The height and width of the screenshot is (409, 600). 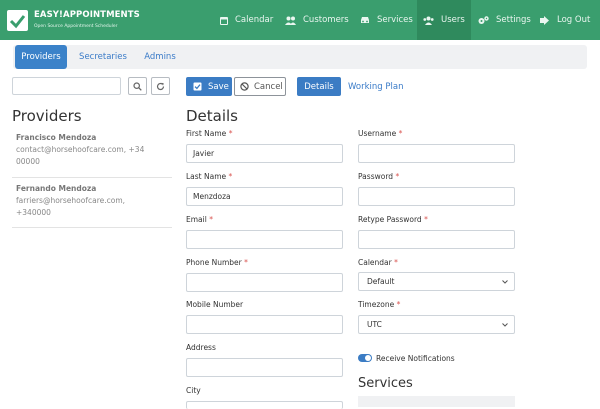 I want to click on city-label: City, so click(x=193, y=390).